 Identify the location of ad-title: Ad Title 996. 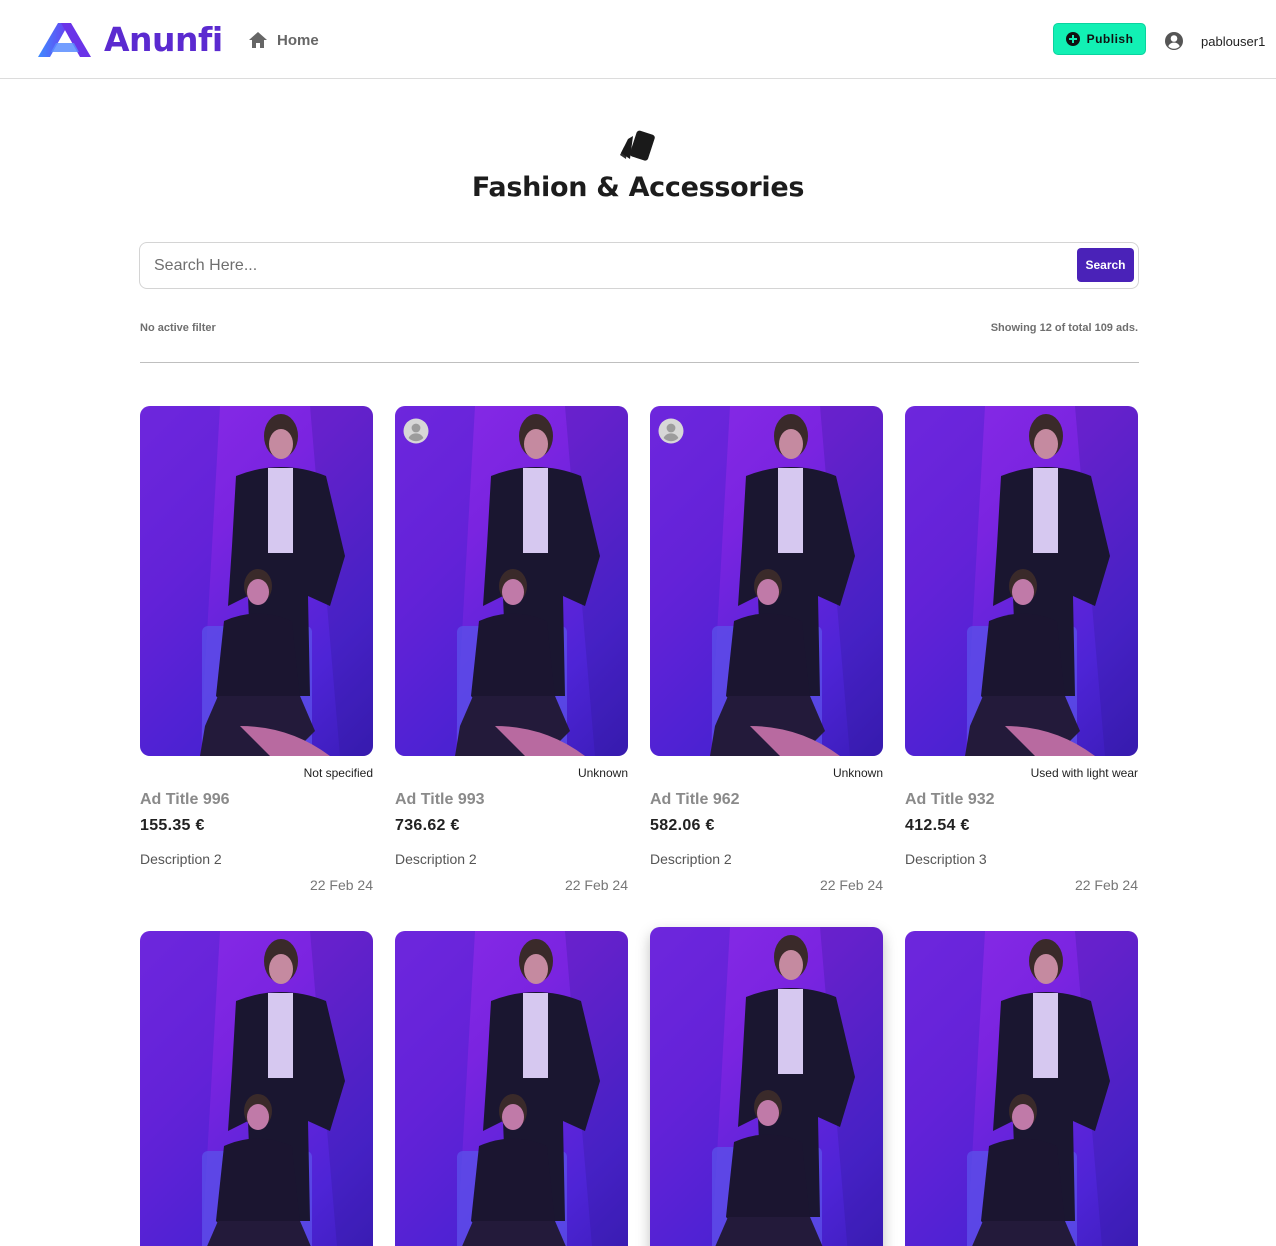
(185, 800).